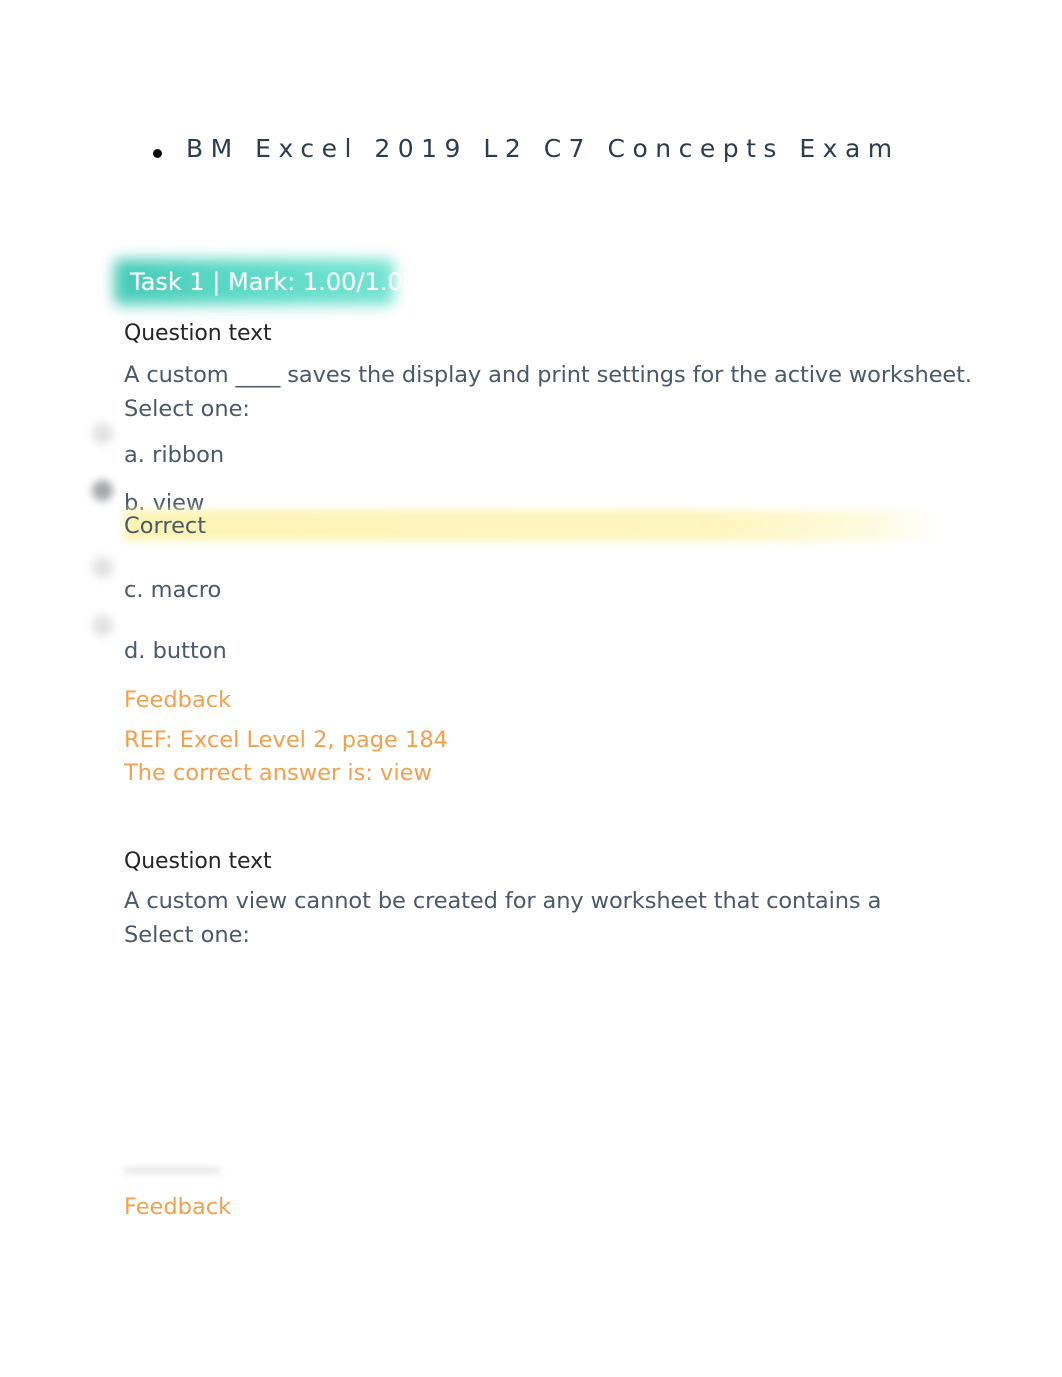  I want to click on option-label-c: c. macro, so click(172, 590).